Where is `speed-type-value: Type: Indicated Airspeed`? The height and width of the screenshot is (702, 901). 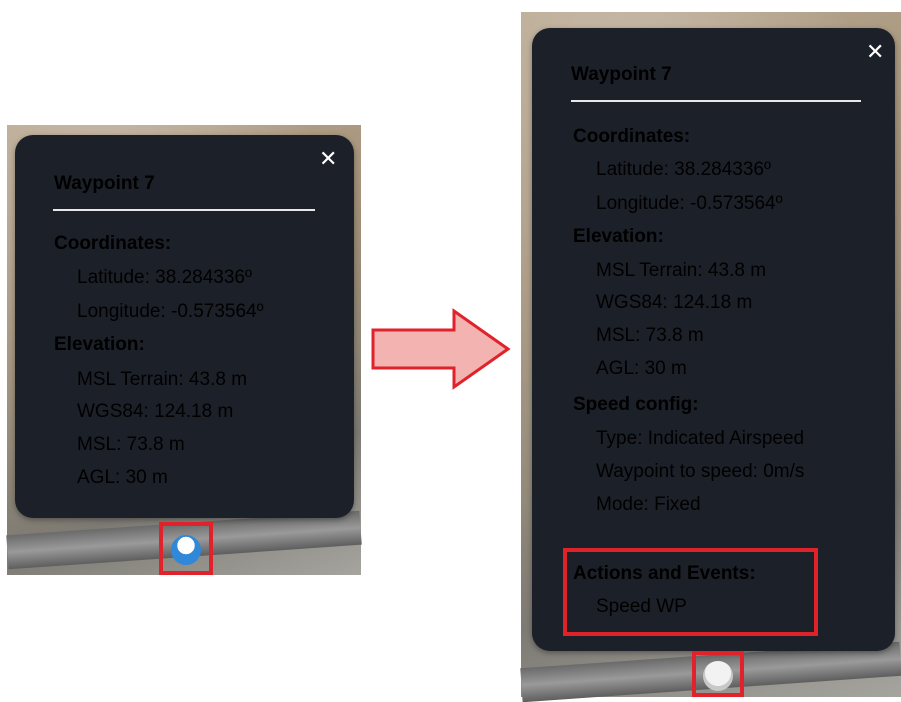
speed-type-value: Type: Indicated Airspeed is located at coordinates (700, 438).